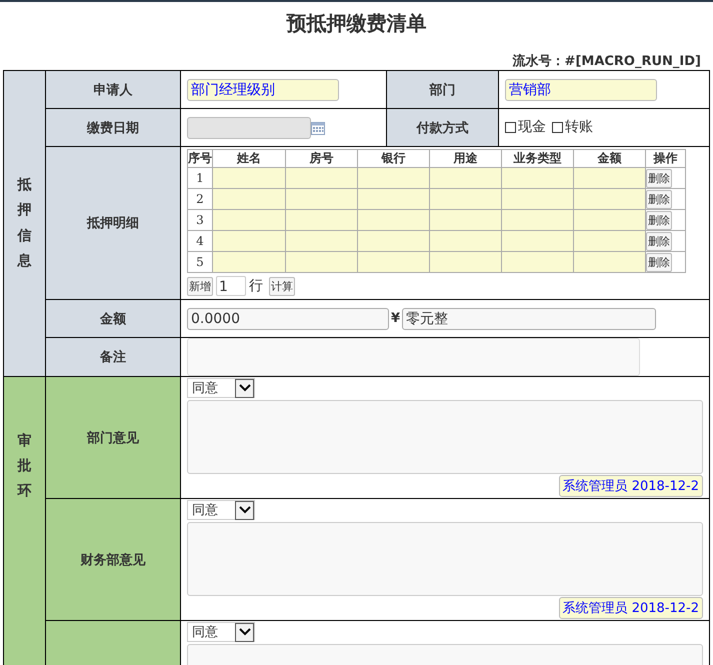  I want to click on add-button: 新增, so click(200, 286).